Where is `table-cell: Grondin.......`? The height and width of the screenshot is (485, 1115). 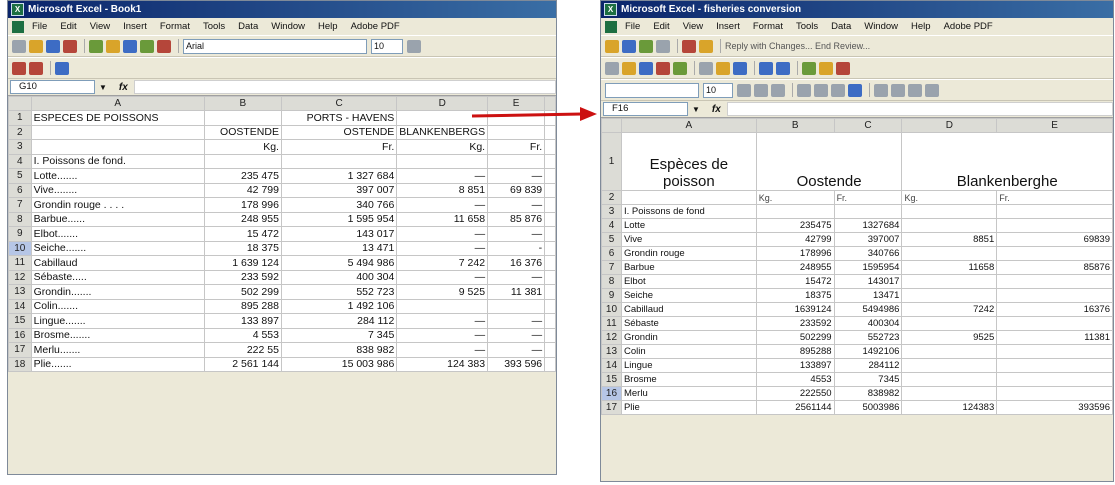
table-cell: Grondin....... is located at coordinates (117, 292).